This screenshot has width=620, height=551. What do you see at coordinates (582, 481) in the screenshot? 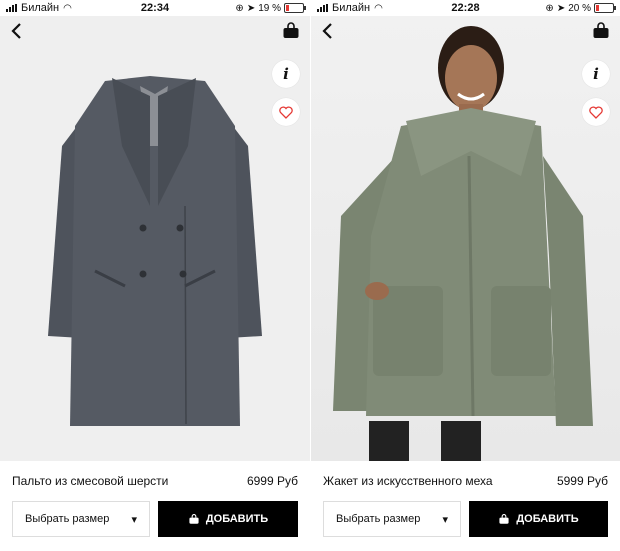
I see `product-price: 5999 Руб` at bounding box center [582, 481].